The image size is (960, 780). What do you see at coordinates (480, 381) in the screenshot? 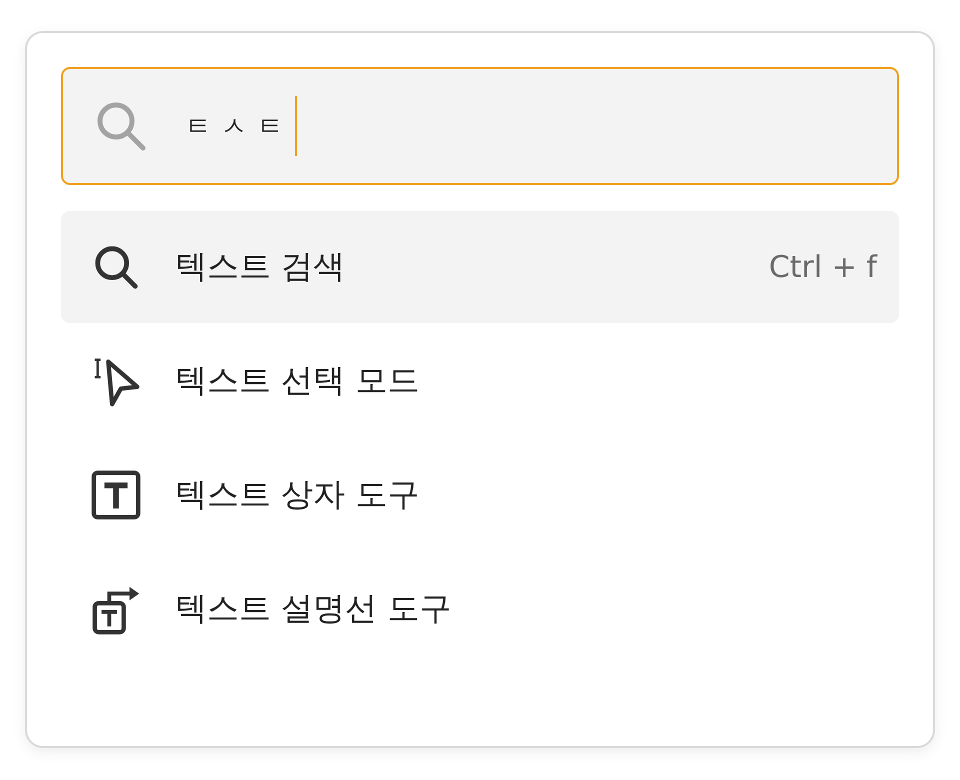
I see `menu-item: 텍스트 선택 모드` at bounding box center [480, 381].